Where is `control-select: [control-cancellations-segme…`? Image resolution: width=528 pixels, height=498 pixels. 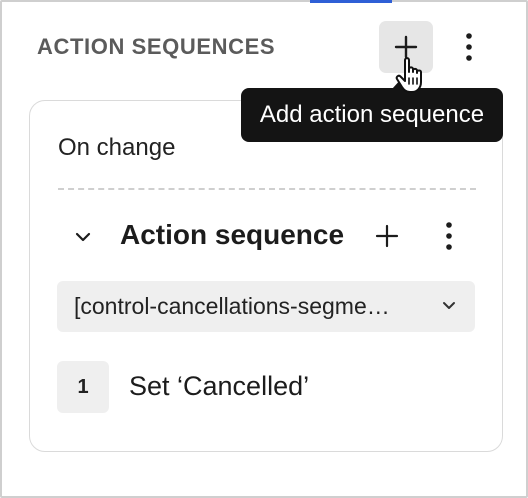 control-select: [control-cancellations-segme… is located at coordinates (266, 306).